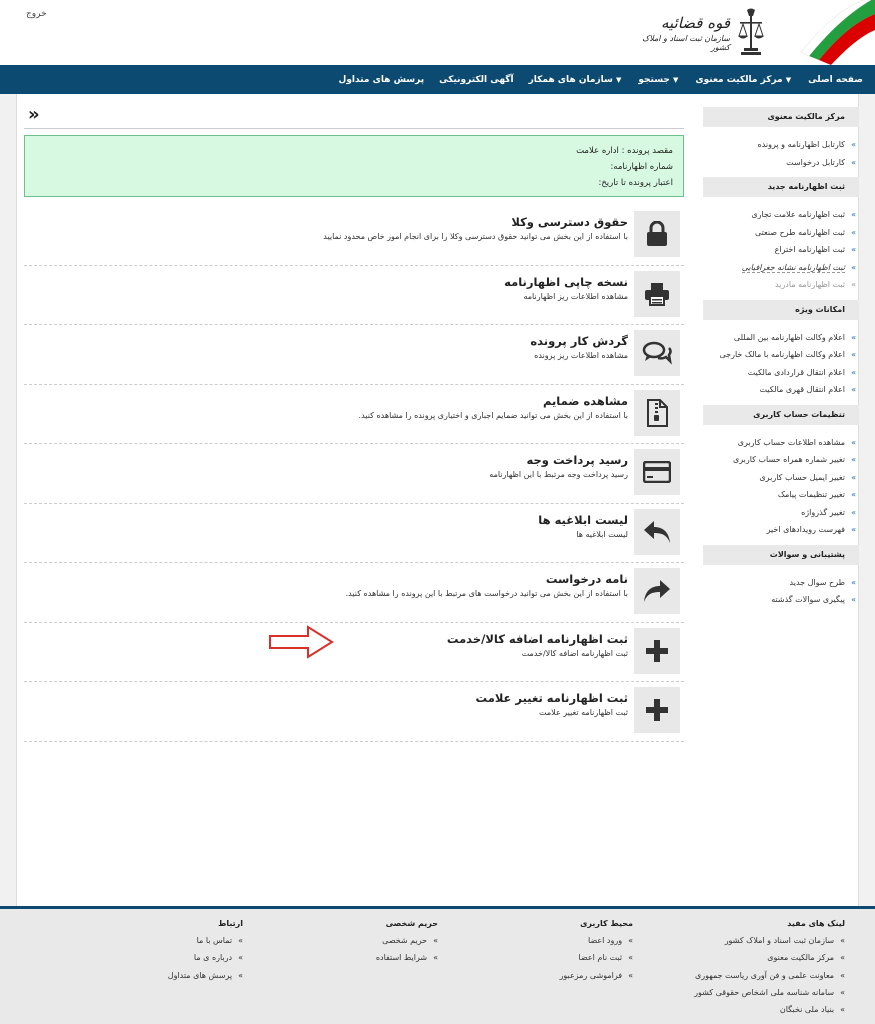 The height and width of the screenshot is (1024, 875). What do you see at coordinates (581, 355) in the screenshot?
I see `action-desc: مشاهده اطلاعات ریز پرونده` at bounding box center [581, 355].